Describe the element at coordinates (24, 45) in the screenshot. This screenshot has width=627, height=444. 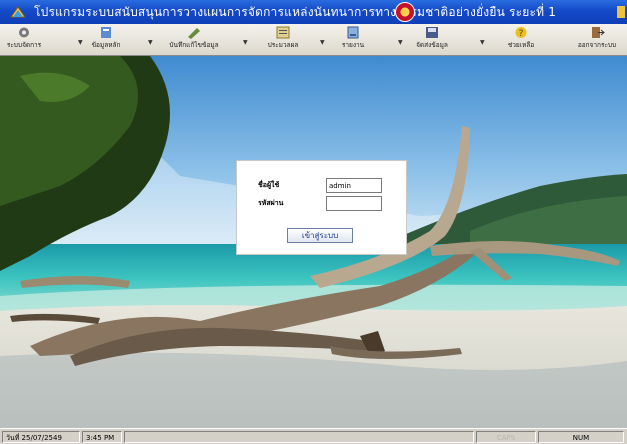
I see `toolbar-label: ระบบจัดการ` at that location.